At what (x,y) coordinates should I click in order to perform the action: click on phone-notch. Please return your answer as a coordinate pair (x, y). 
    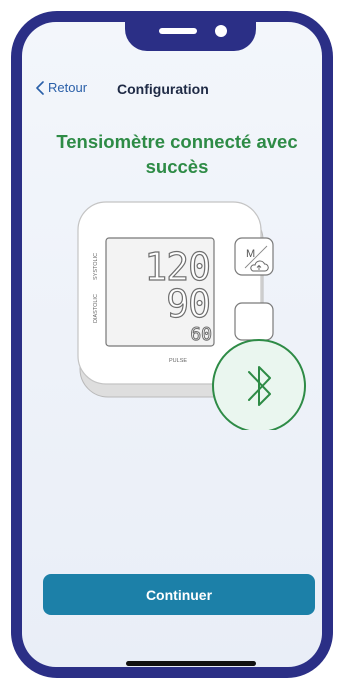
    Looking at the image, I should click on (190, 31).